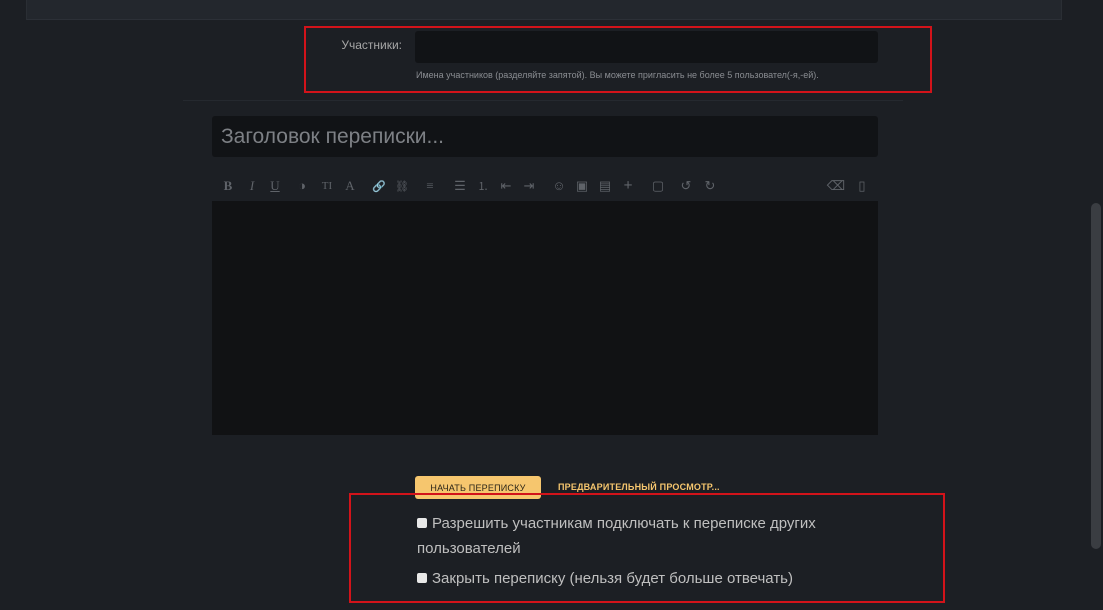  Describe the element at coordinates (350, 186) in the screenshot. I see `font-icon: A` at that location.